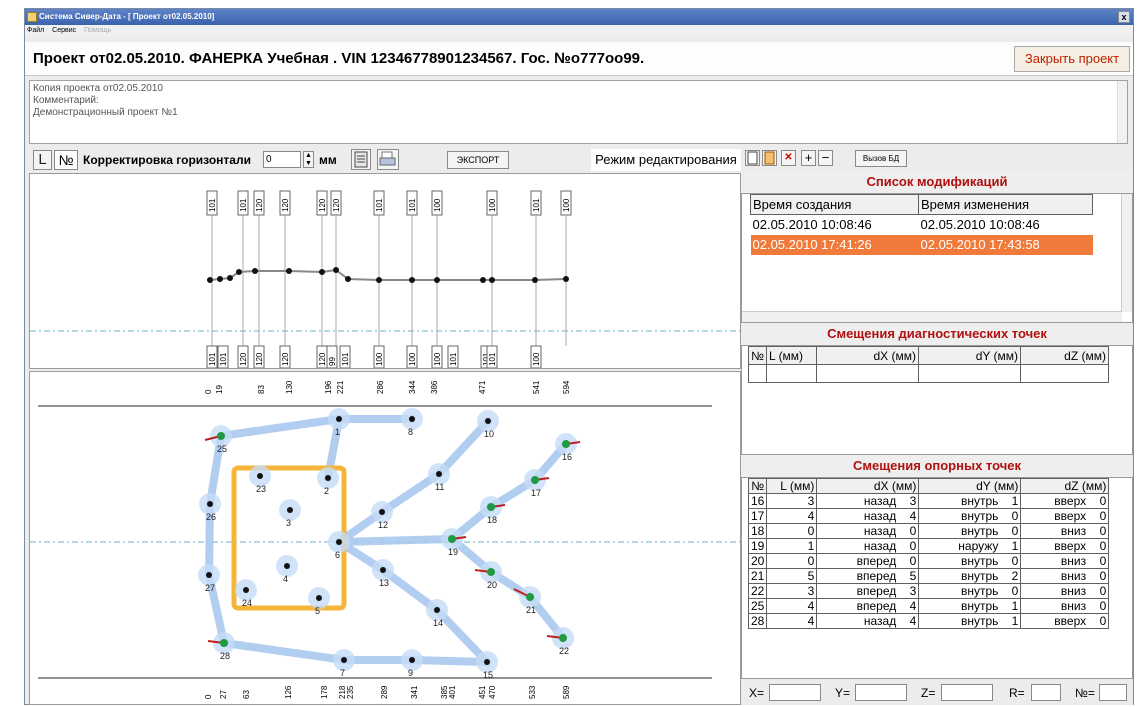 This screenshot has height=707, width=1137. I want to click on correction-label: Корректировка горизонтали, so click(167, 160).